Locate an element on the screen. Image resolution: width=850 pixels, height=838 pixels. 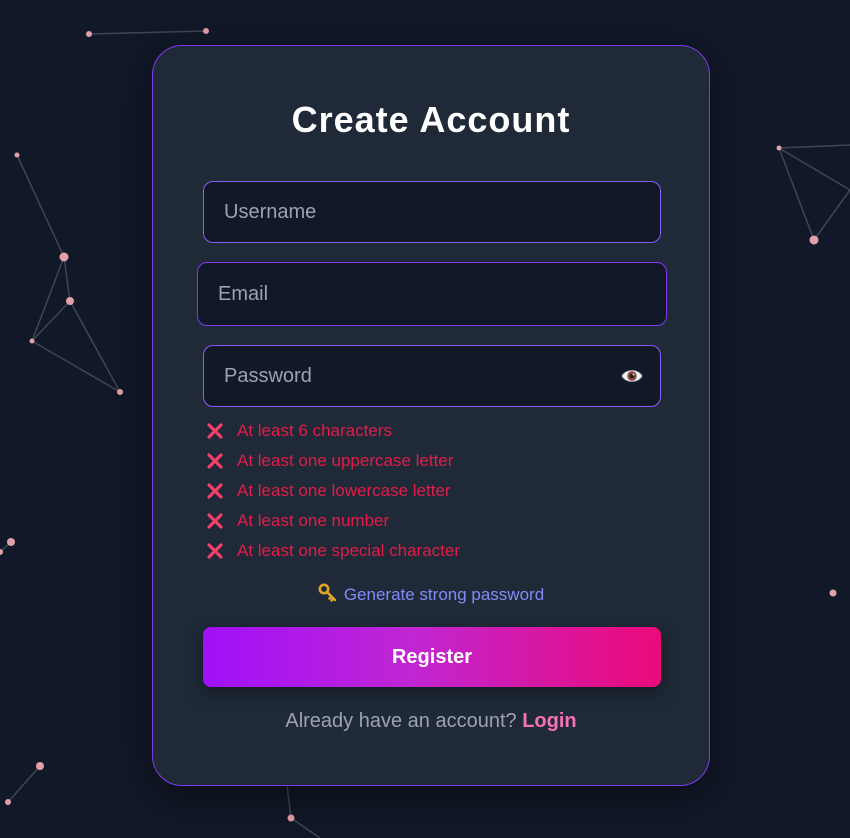
email-input is located at coordinates (432, 294).